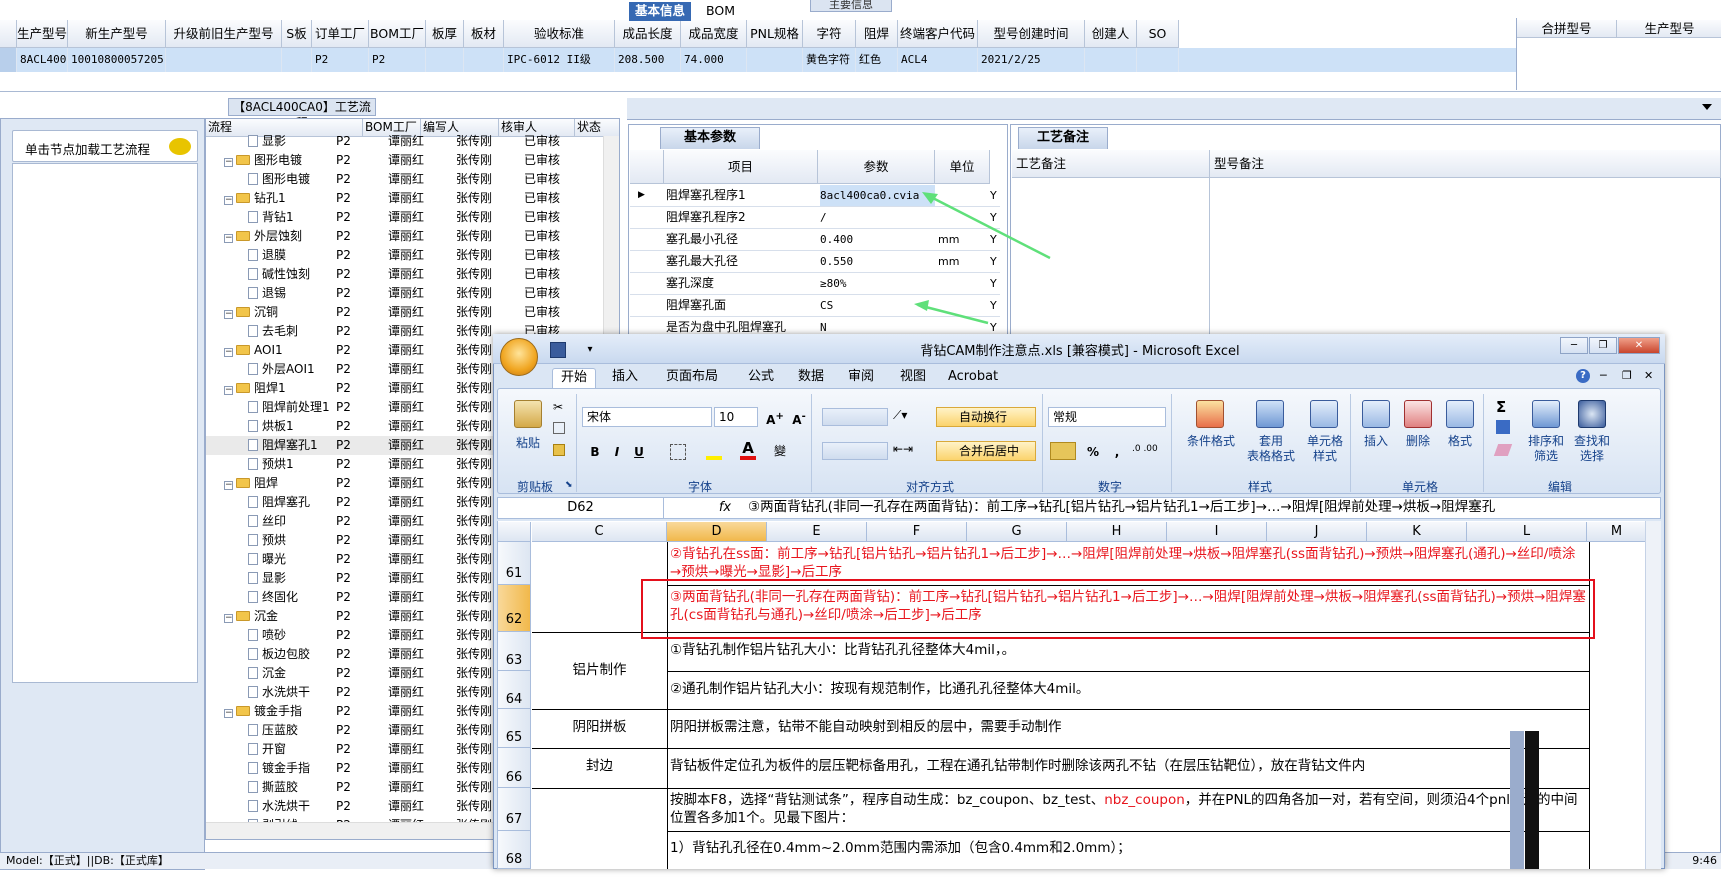  What do you see at coordinates (514, 563) in the screenshot?
I see `row-header-61: 61` at bounding box center [514, 563].